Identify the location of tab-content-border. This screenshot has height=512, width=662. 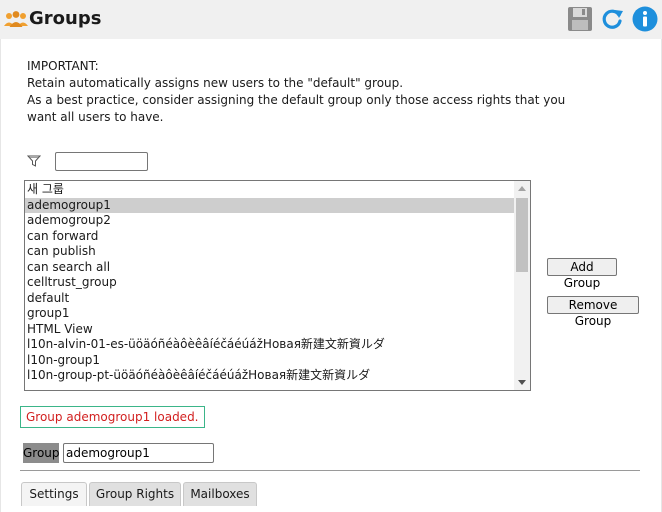
(330, 470).